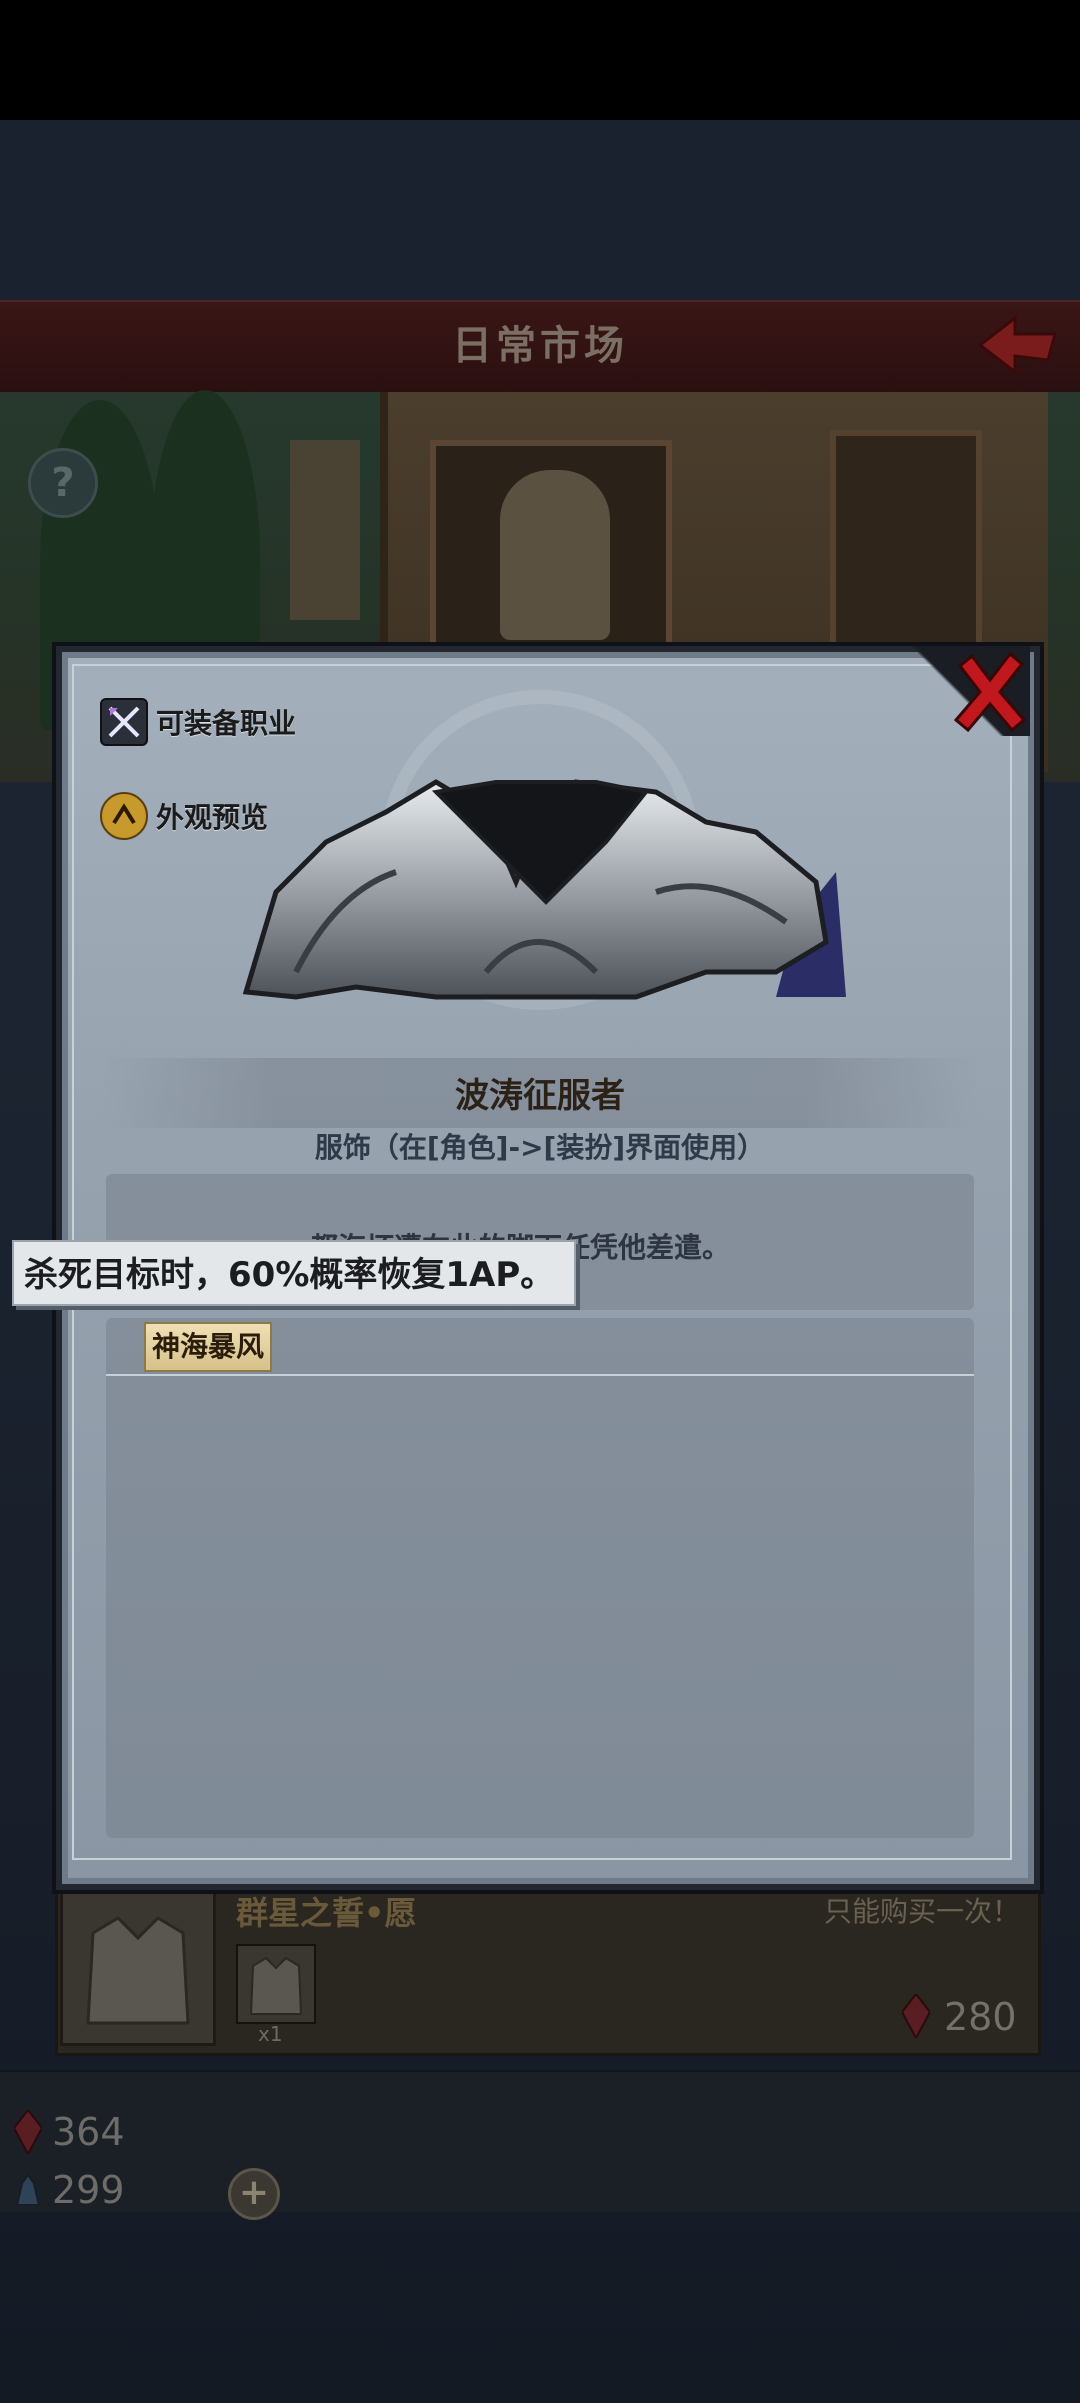  I want to click on armor-icon, so click(138, 1970).